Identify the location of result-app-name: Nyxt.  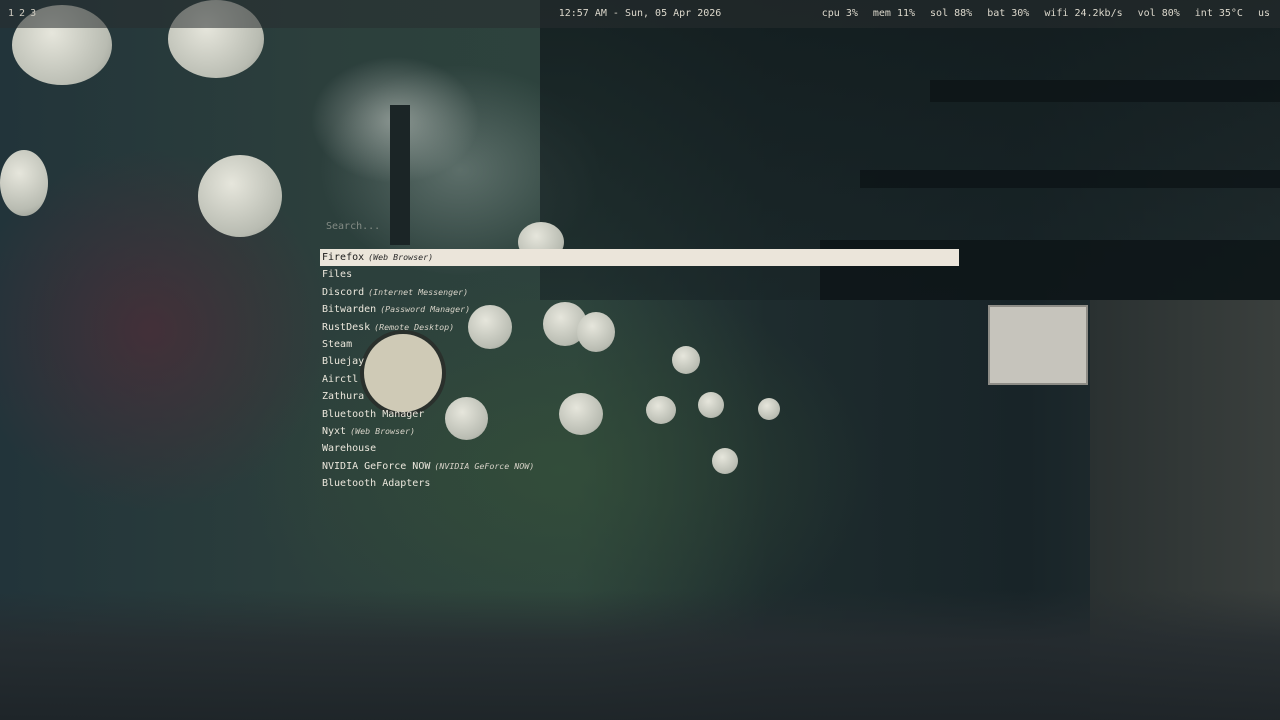
(334, 431).